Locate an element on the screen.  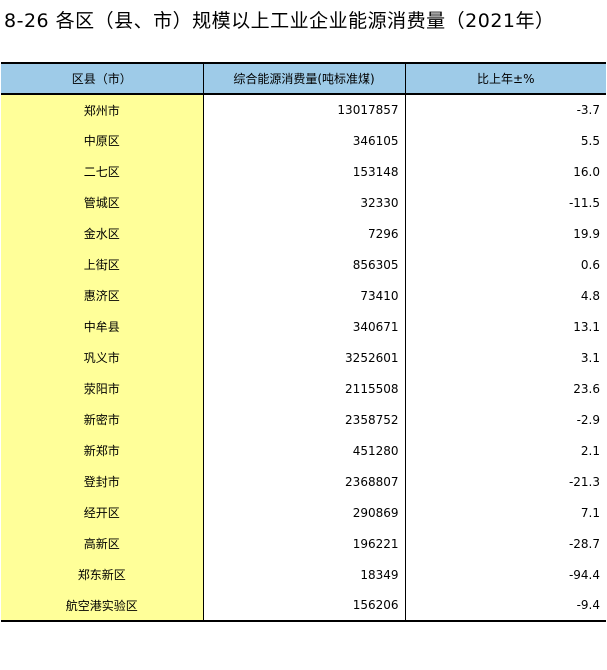
row-energy-consumption: 73410 is located at coordinates (304, 295).